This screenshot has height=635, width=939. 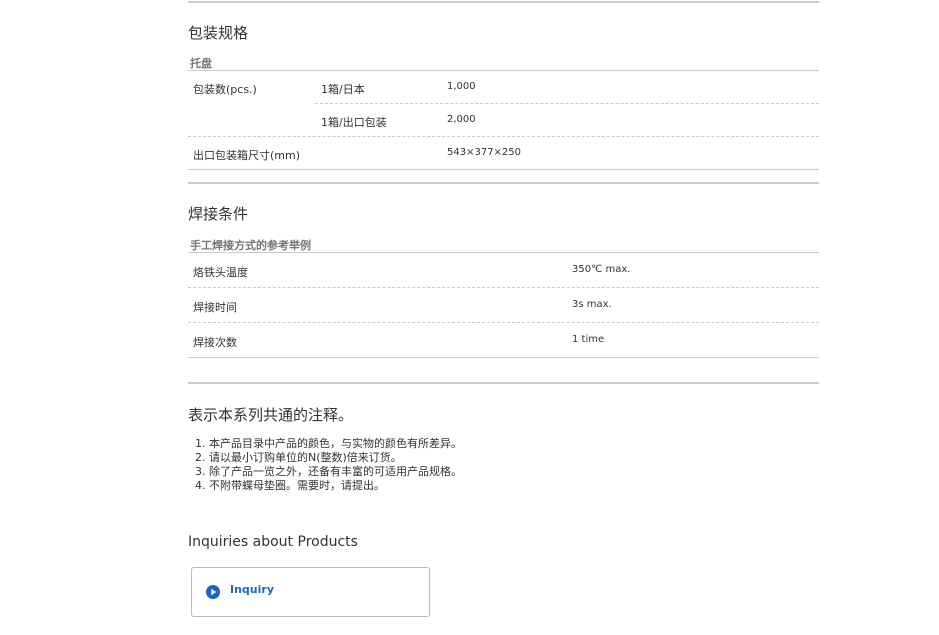 What do you see at coordinates (503, 270) in the screenshot?
I see `table-row: 烙铁头温度 350℃ max.` at bounding box center [503, 270].